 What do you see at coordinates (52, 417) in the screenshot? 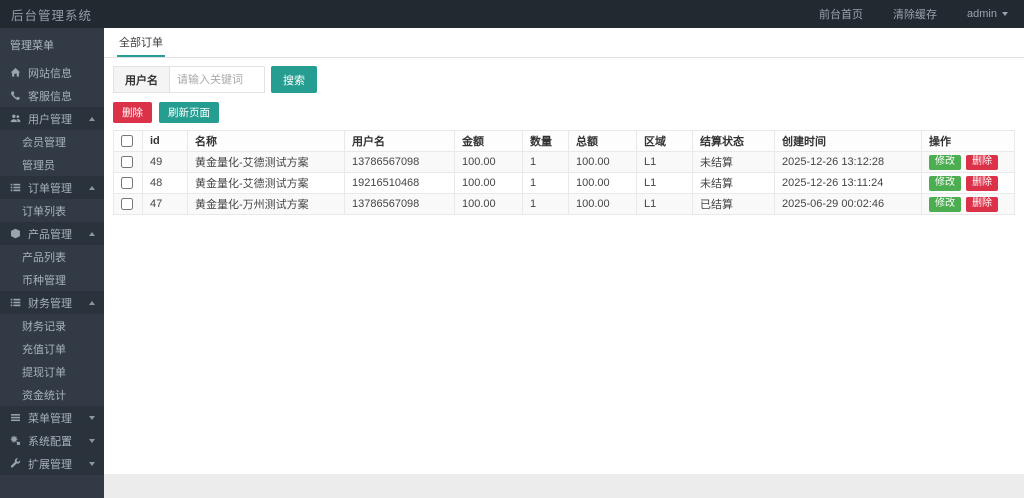
I see `sidebar-item-menu-mgmt: 菜单管理` at bounding box center [52, 417].